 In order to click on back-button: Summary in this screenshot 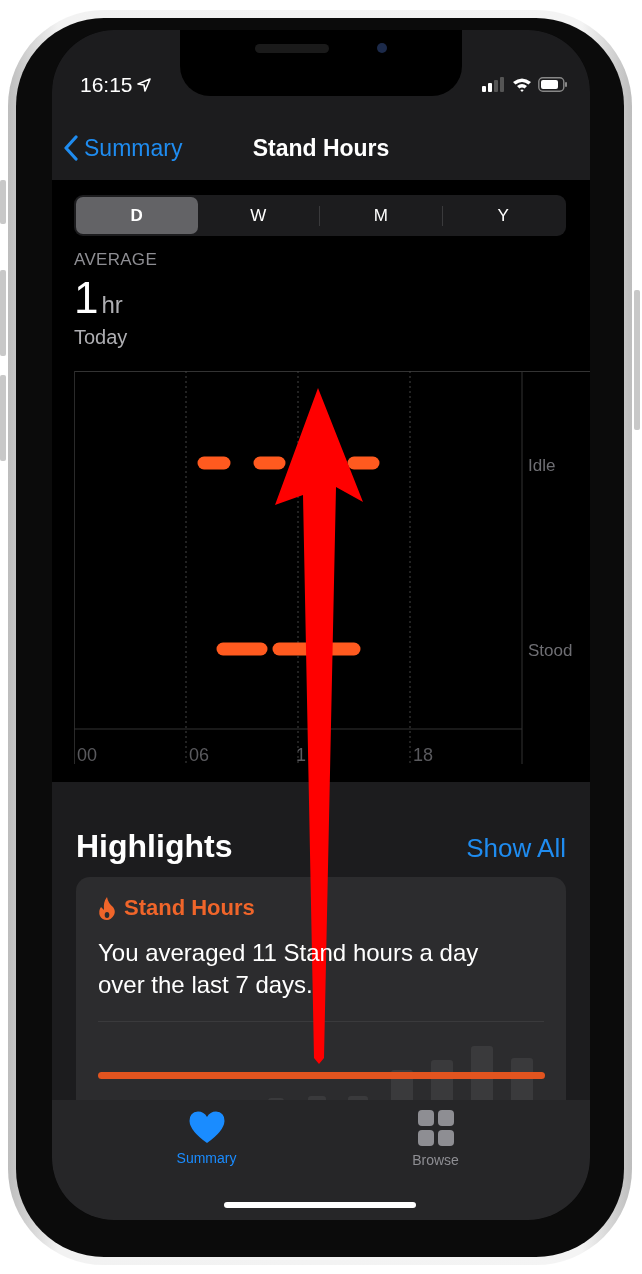, I will do `click(123, 148)`.